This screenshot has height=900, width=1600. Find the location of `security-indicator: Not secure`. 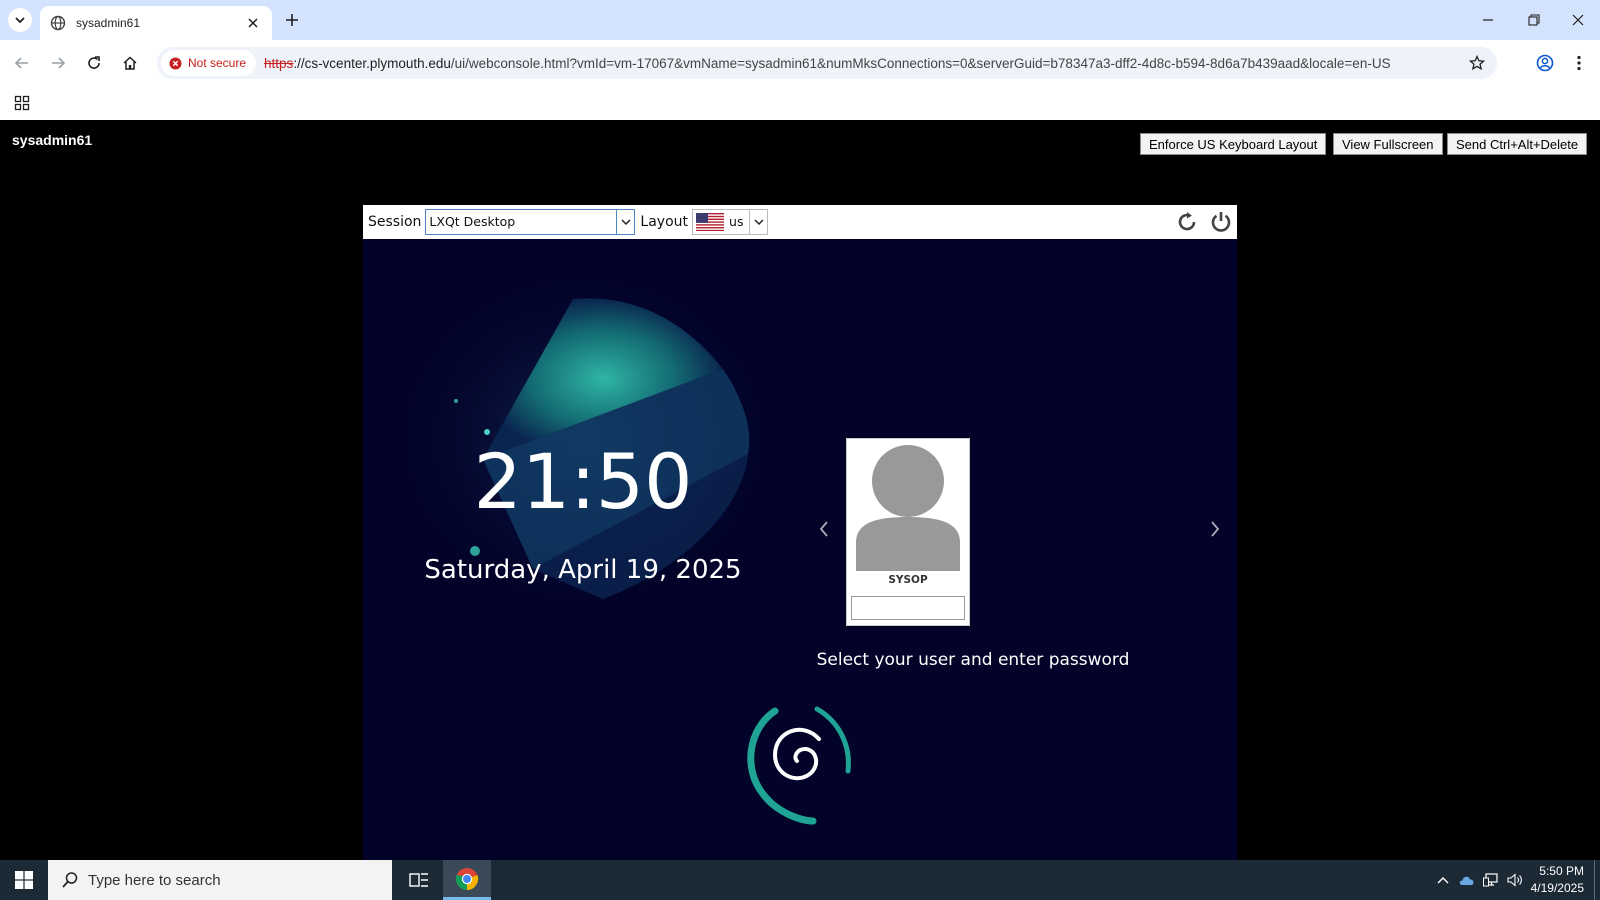

security-indicator: Not secure is located at coordinates (209, 63).